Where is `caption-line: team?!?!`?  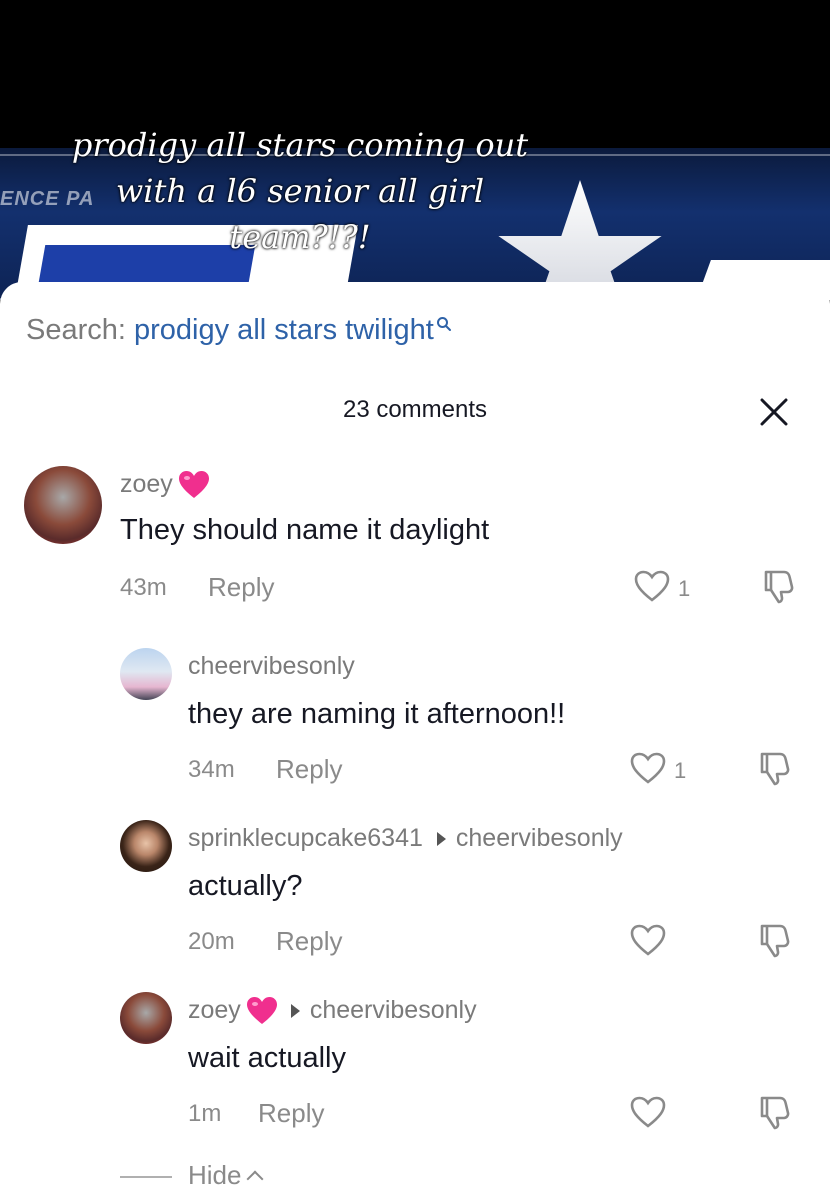
caption-line: team?!?! is located at coordinates (300, 237).